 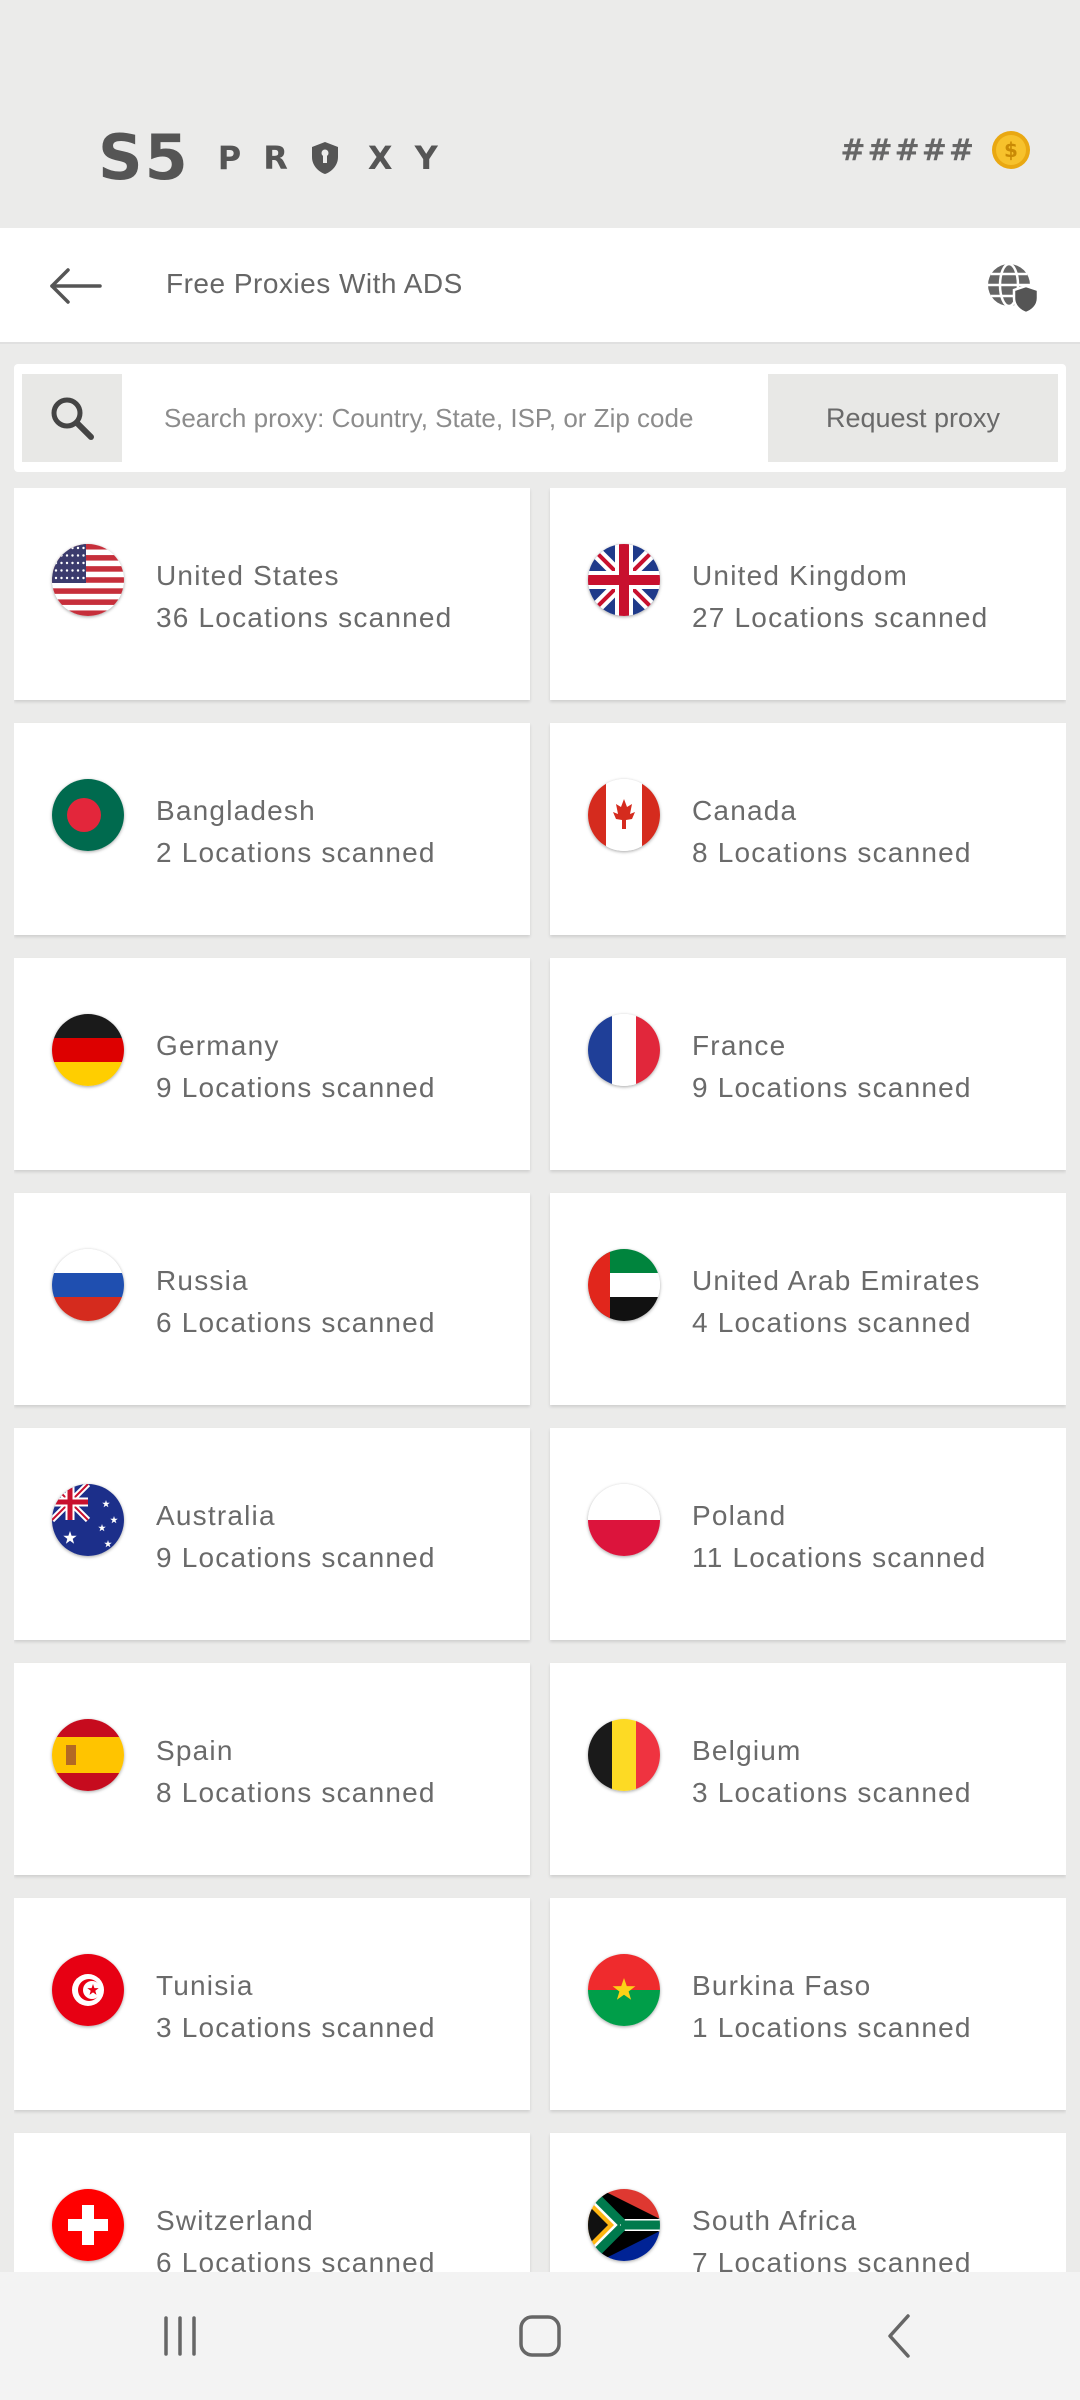 I want to click on search-icon, so click(x=72, y=418).